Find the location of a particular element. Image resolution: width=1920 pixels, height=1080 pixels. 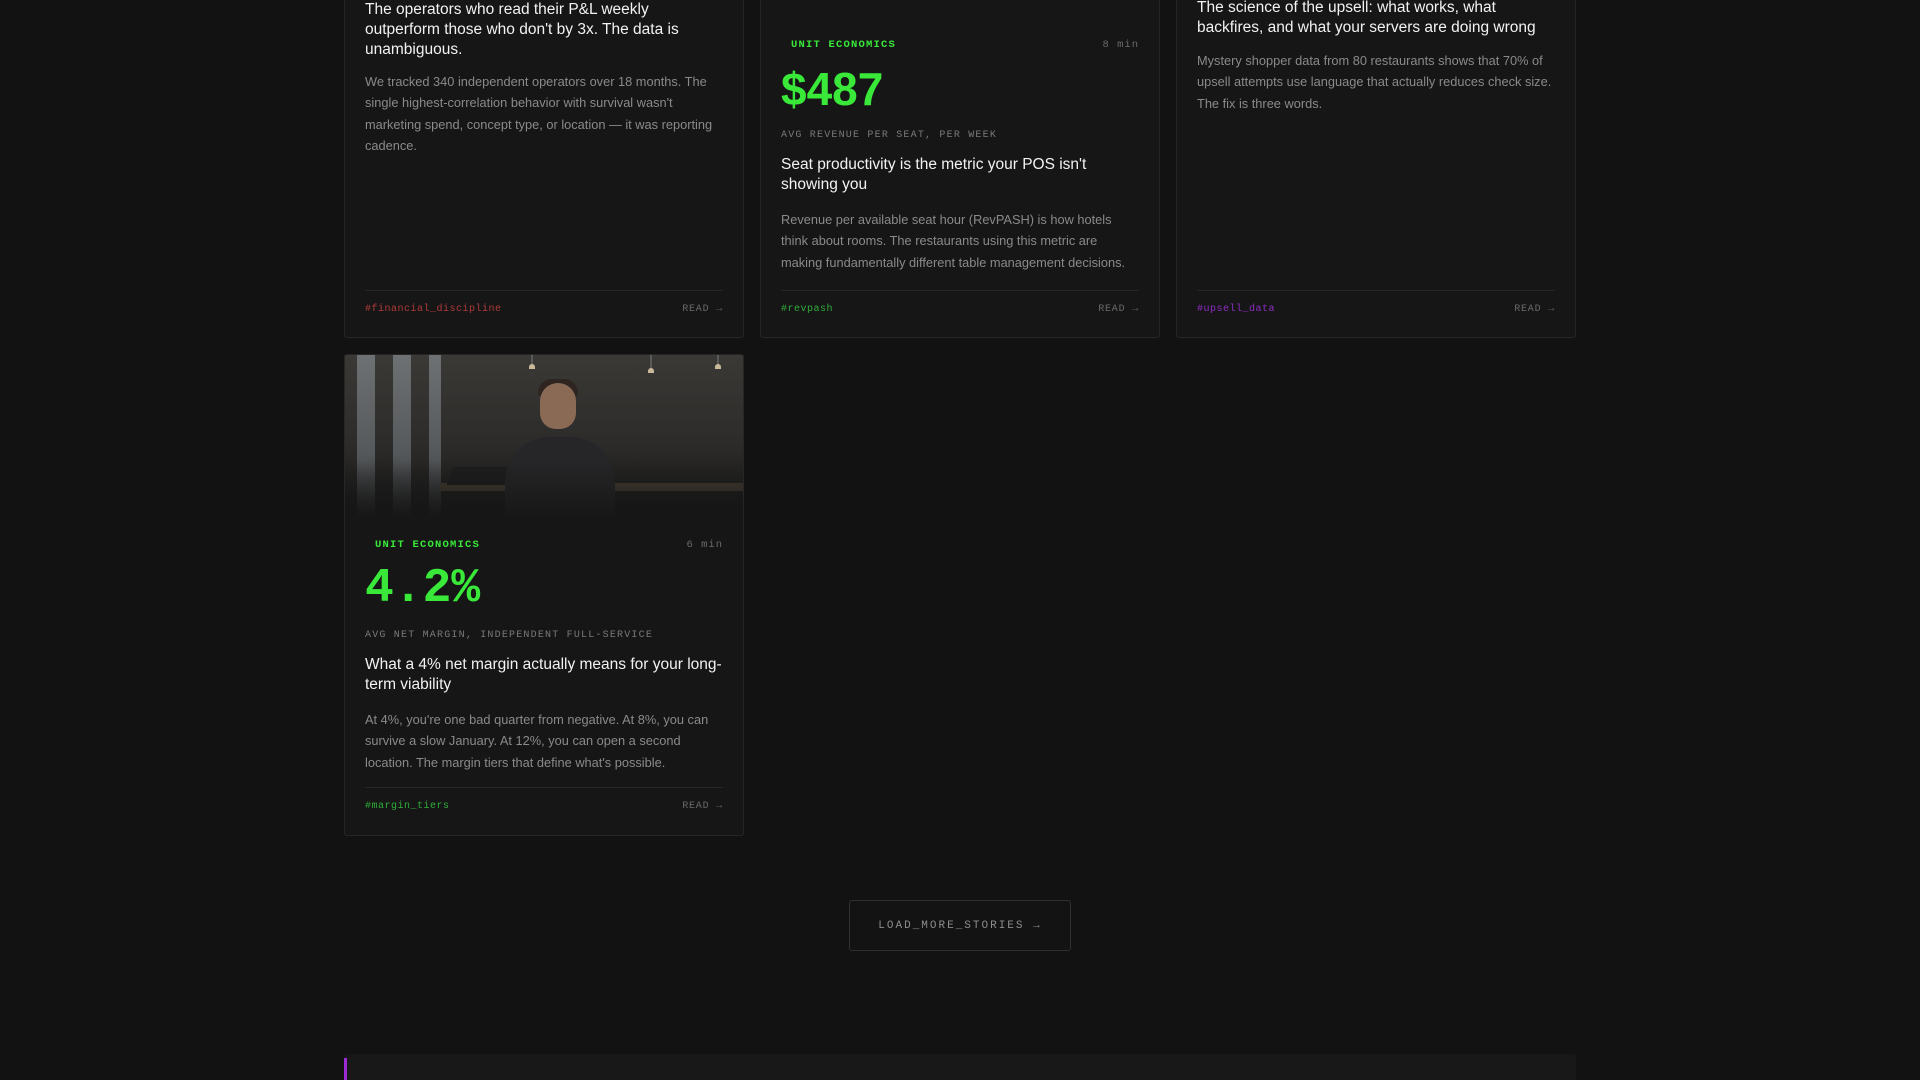

stat-caption: AVG REVENUE PER SEAT, PER WEEK is located at coordinates (889, 135).